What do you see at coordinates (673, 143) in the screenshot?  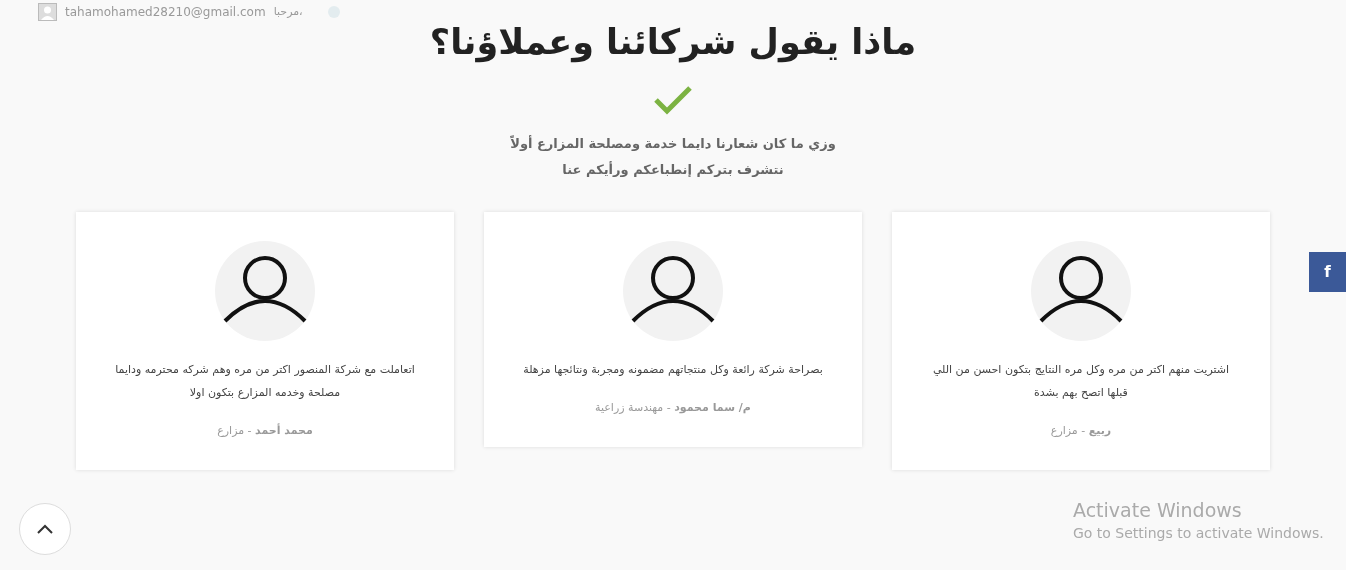 I see `subtitle-line: وزي ما كان شعارنا دايما خدمة ومصلحة المزارع أولاً` at bounding box center [673, 143].